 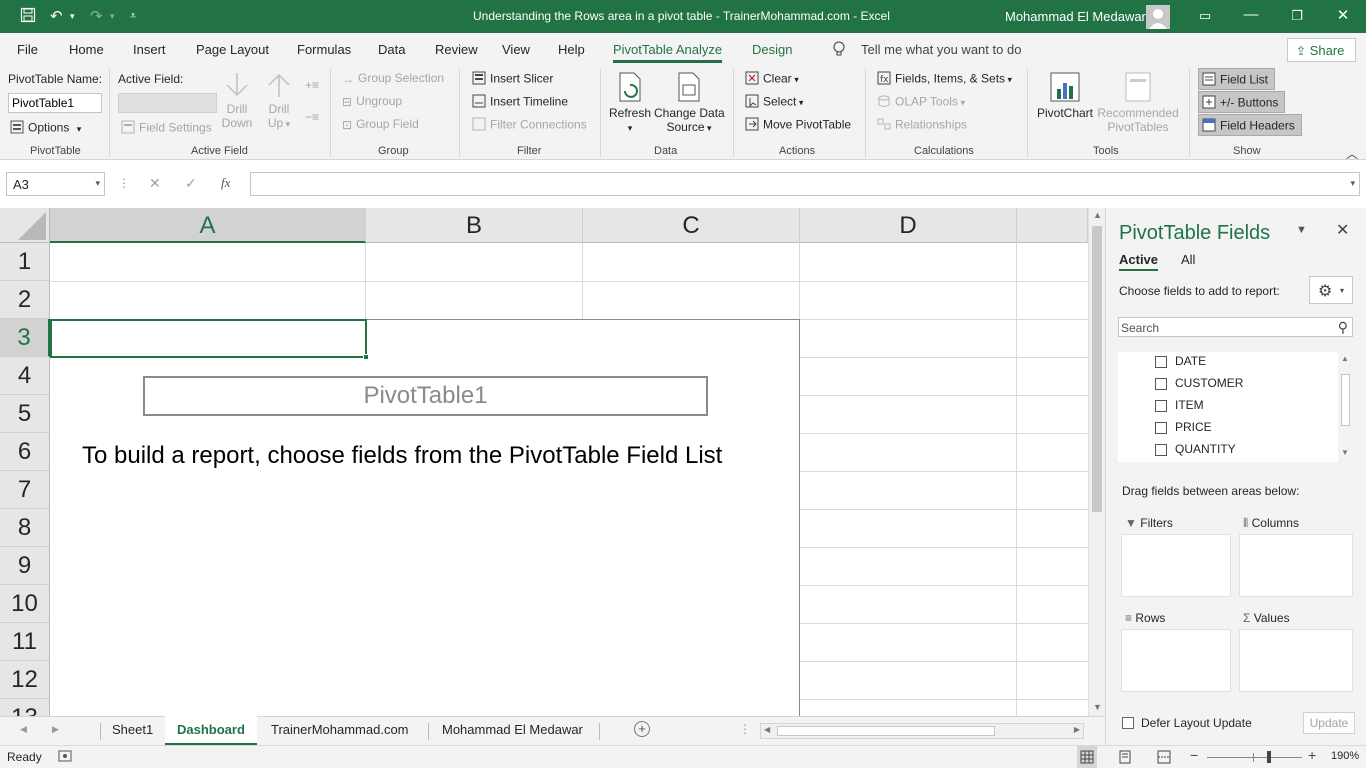 What do you see at coordinates (366, 357) in the screenshot?
I see `fill-handle` at bounding box center [366, 357].